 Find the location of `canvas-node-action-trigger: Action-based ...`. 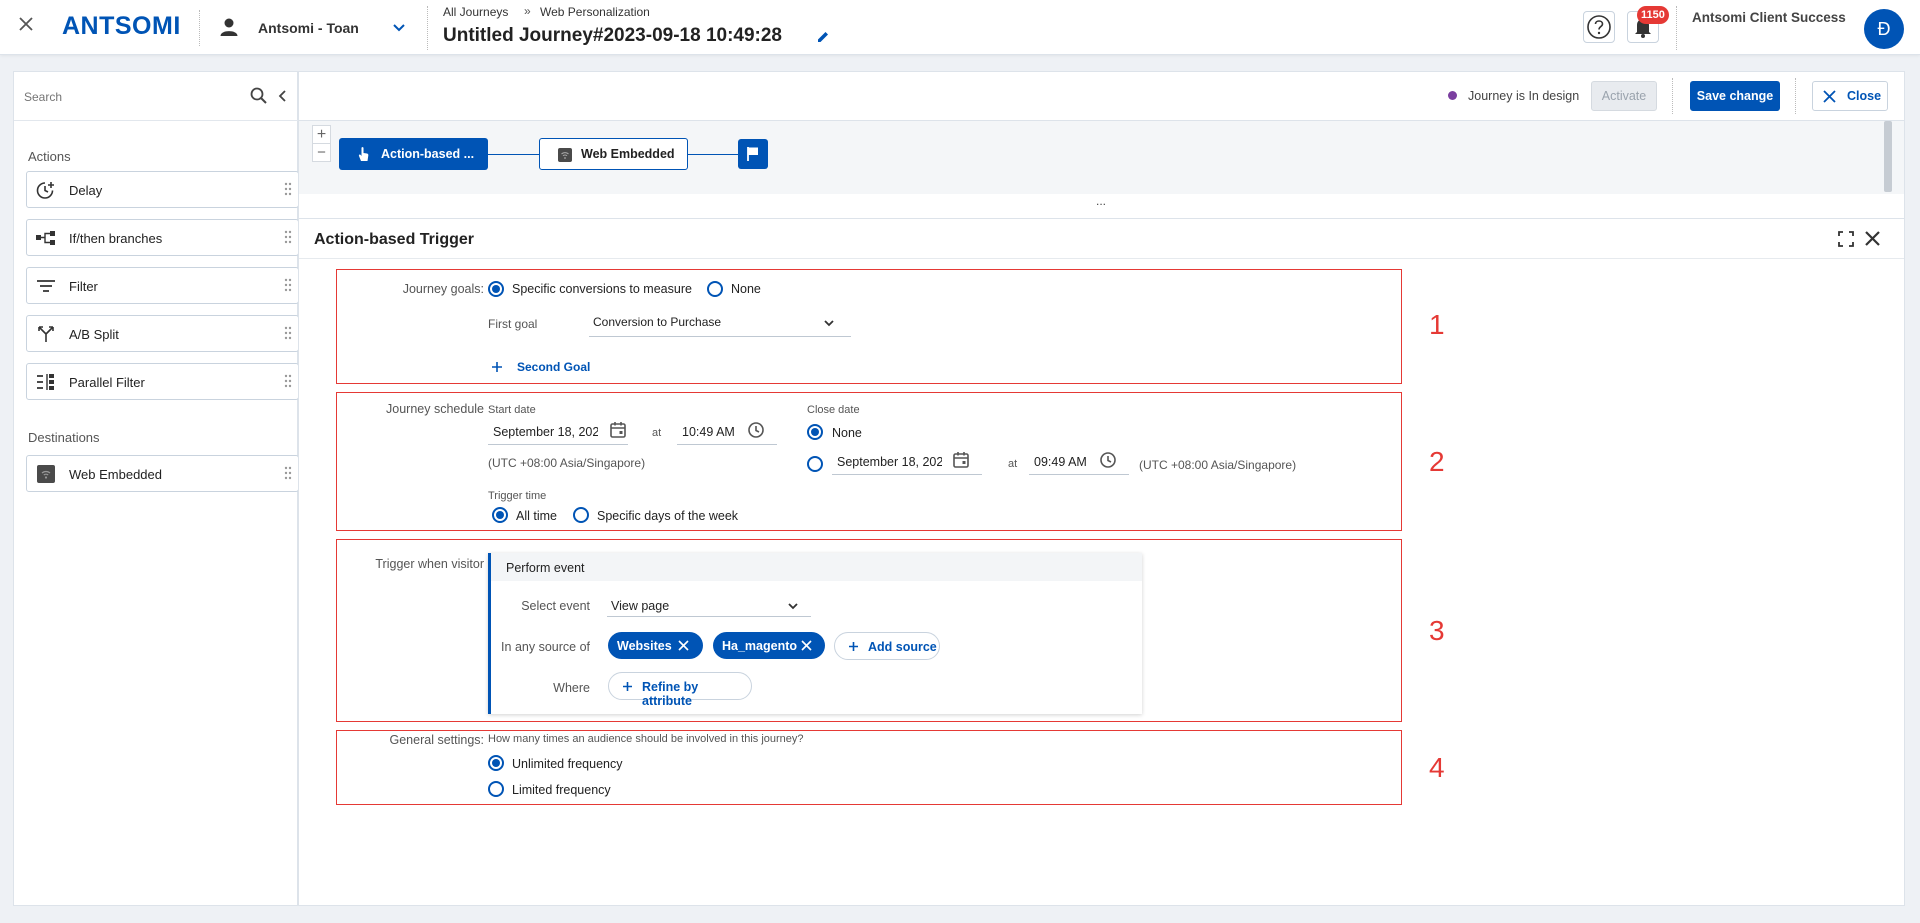

canvas-node-action-trigger: Action-based ... is located at coordinates (413, 154).